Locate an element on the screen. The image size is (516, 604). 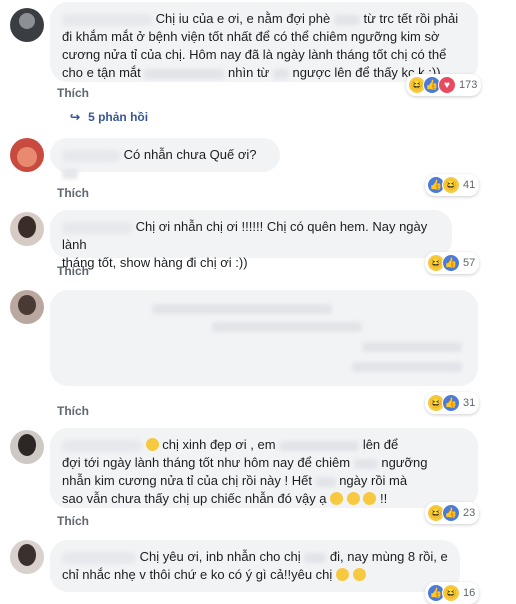
comment-text: tháng tốt, show hàng đi chị ơi :)) is located at coordinates (155, 262).